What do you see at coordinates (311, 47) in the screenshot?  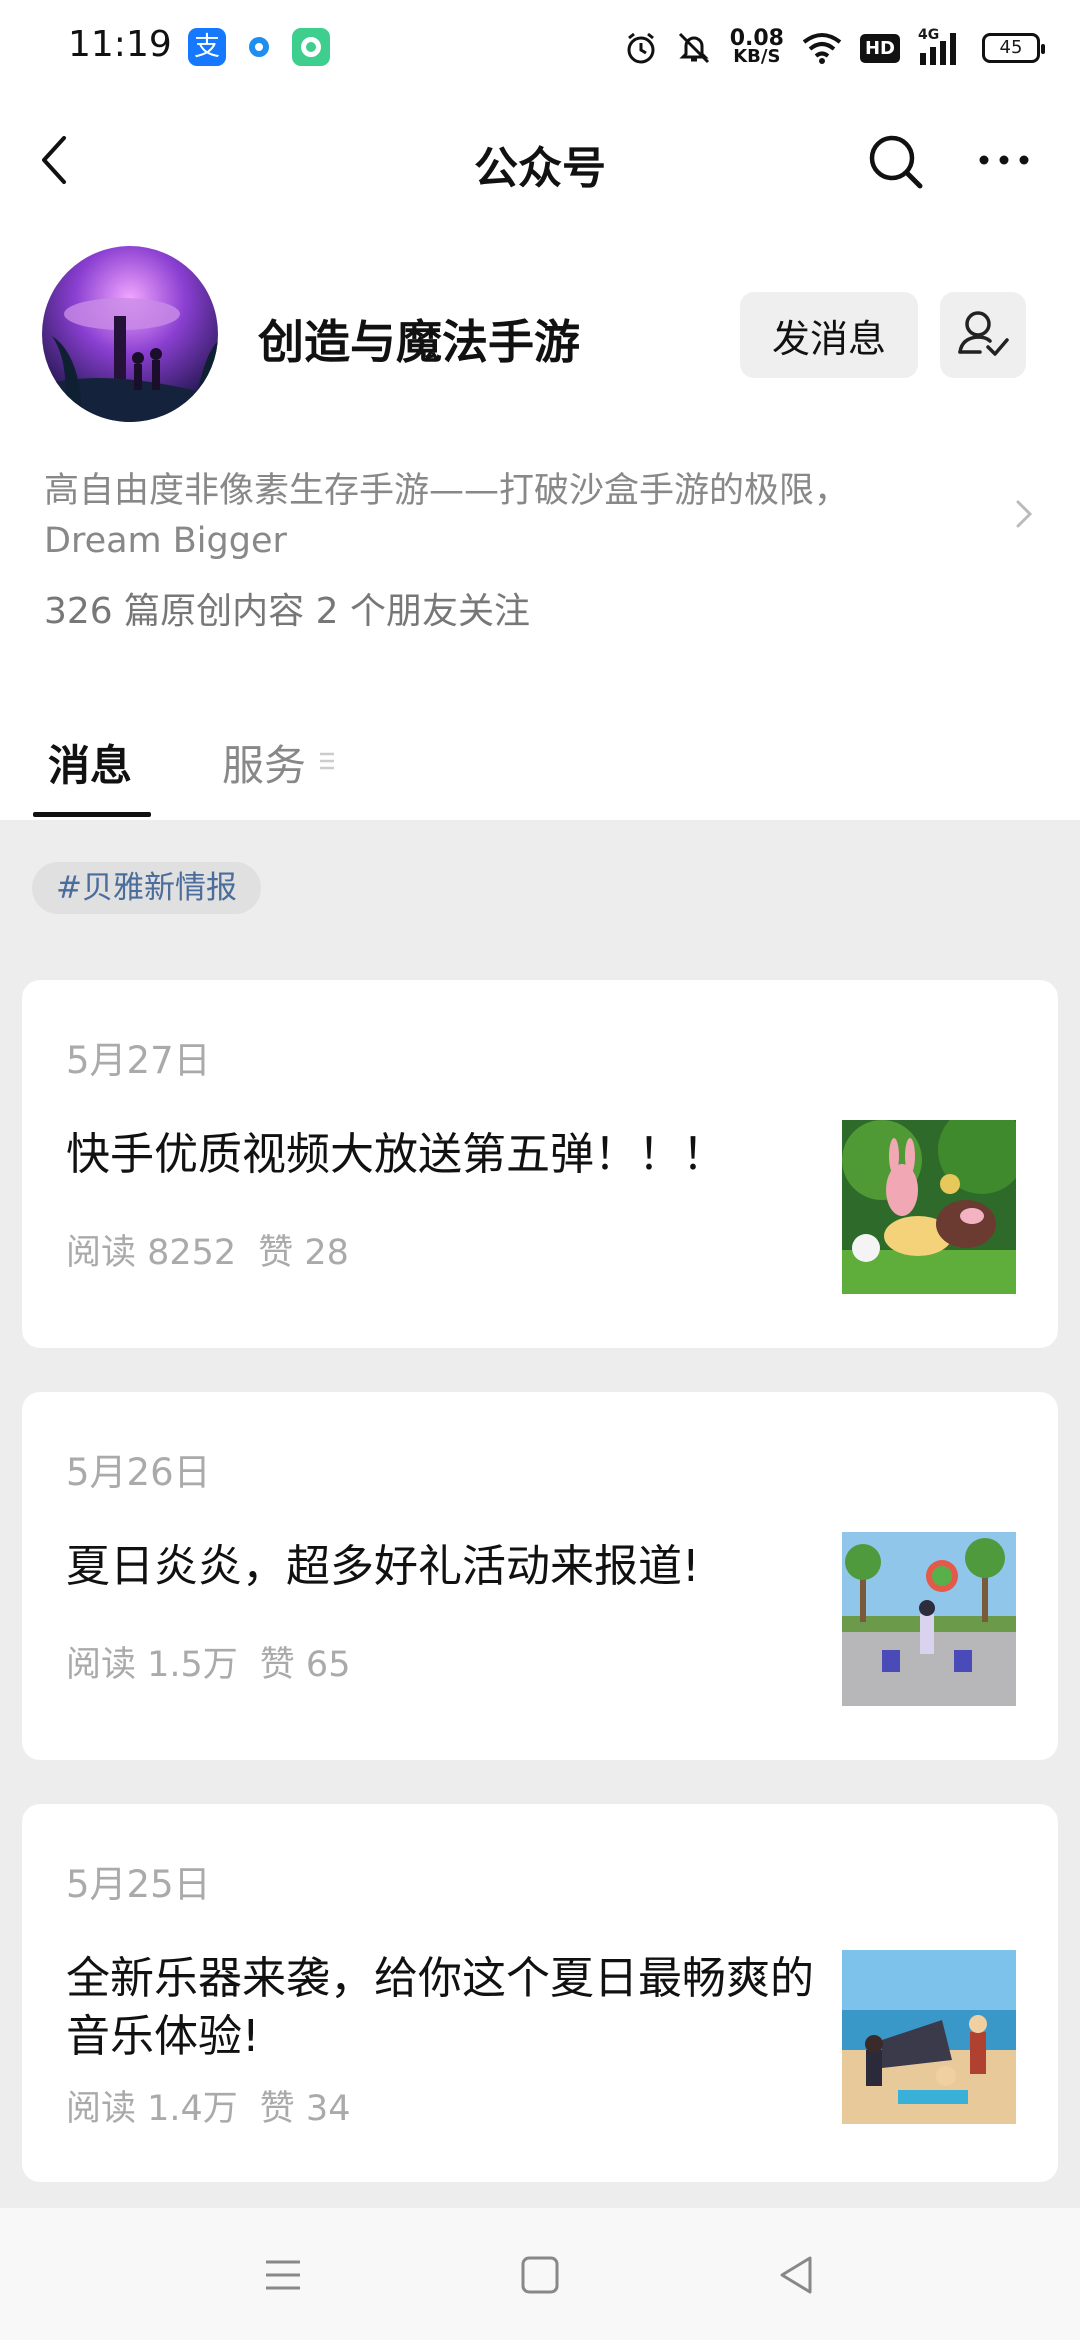 I see `app-green-icon` at bounding box center [311, 47].